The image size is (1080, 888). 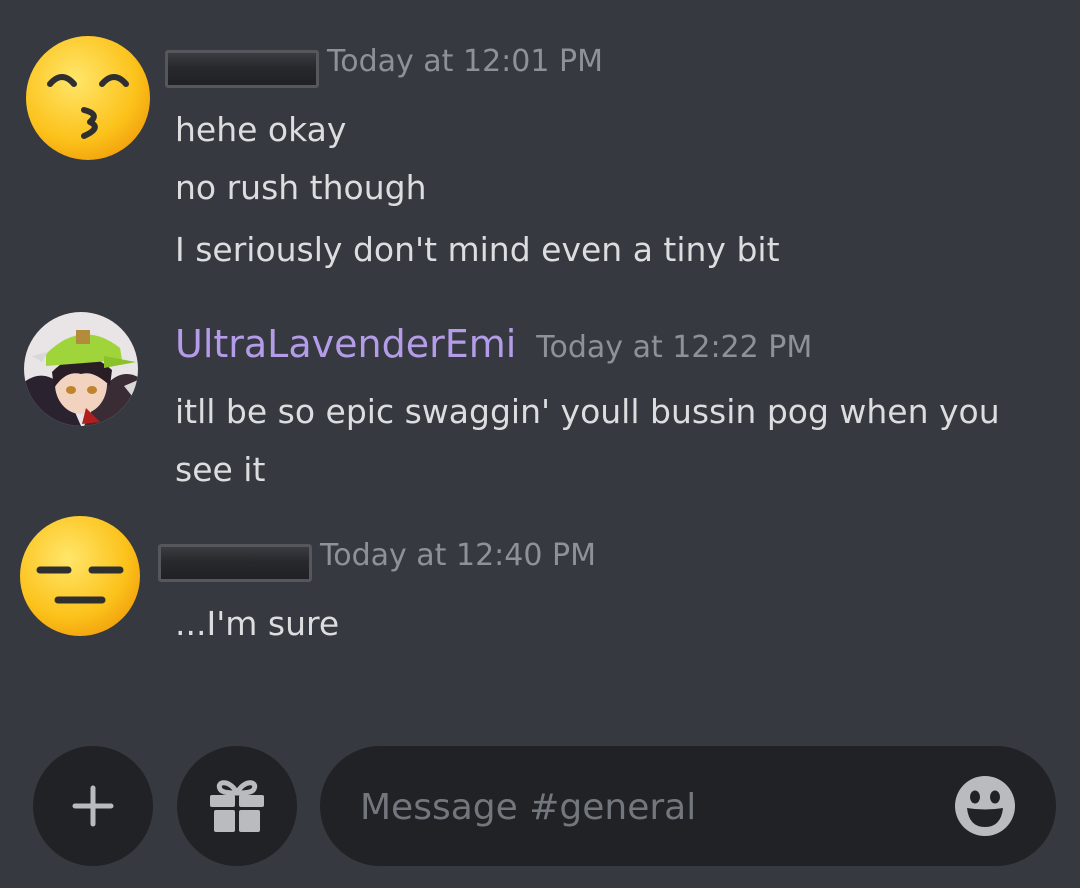 I want to click on gift-button, so click(x=237, y=806).